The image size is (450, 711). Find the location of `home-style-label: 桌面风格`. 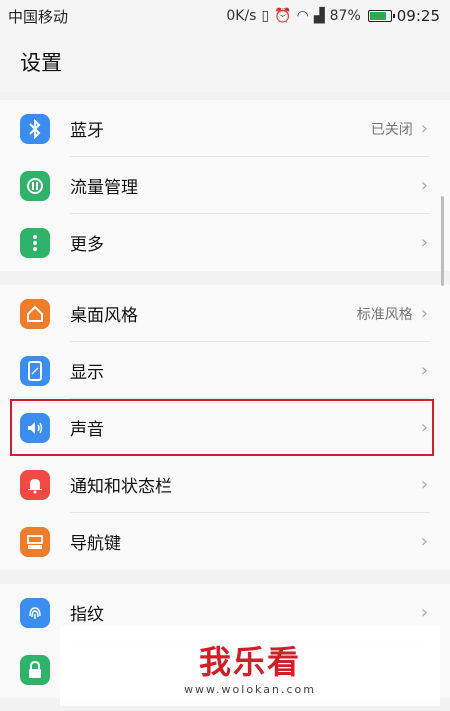

home-style-label: 桌面风格 is located at coordinates (104, 316).